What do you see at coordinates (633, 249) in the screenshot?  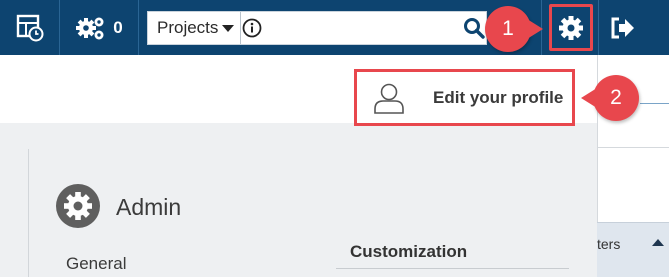 I see `filters-toggle: ters` at bounding box center [633, 249].